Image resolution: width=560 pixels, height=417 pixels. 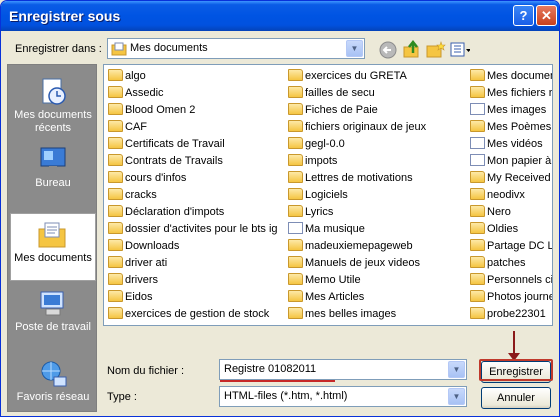 I want to click on back-icon, so click(x=388, y=50).